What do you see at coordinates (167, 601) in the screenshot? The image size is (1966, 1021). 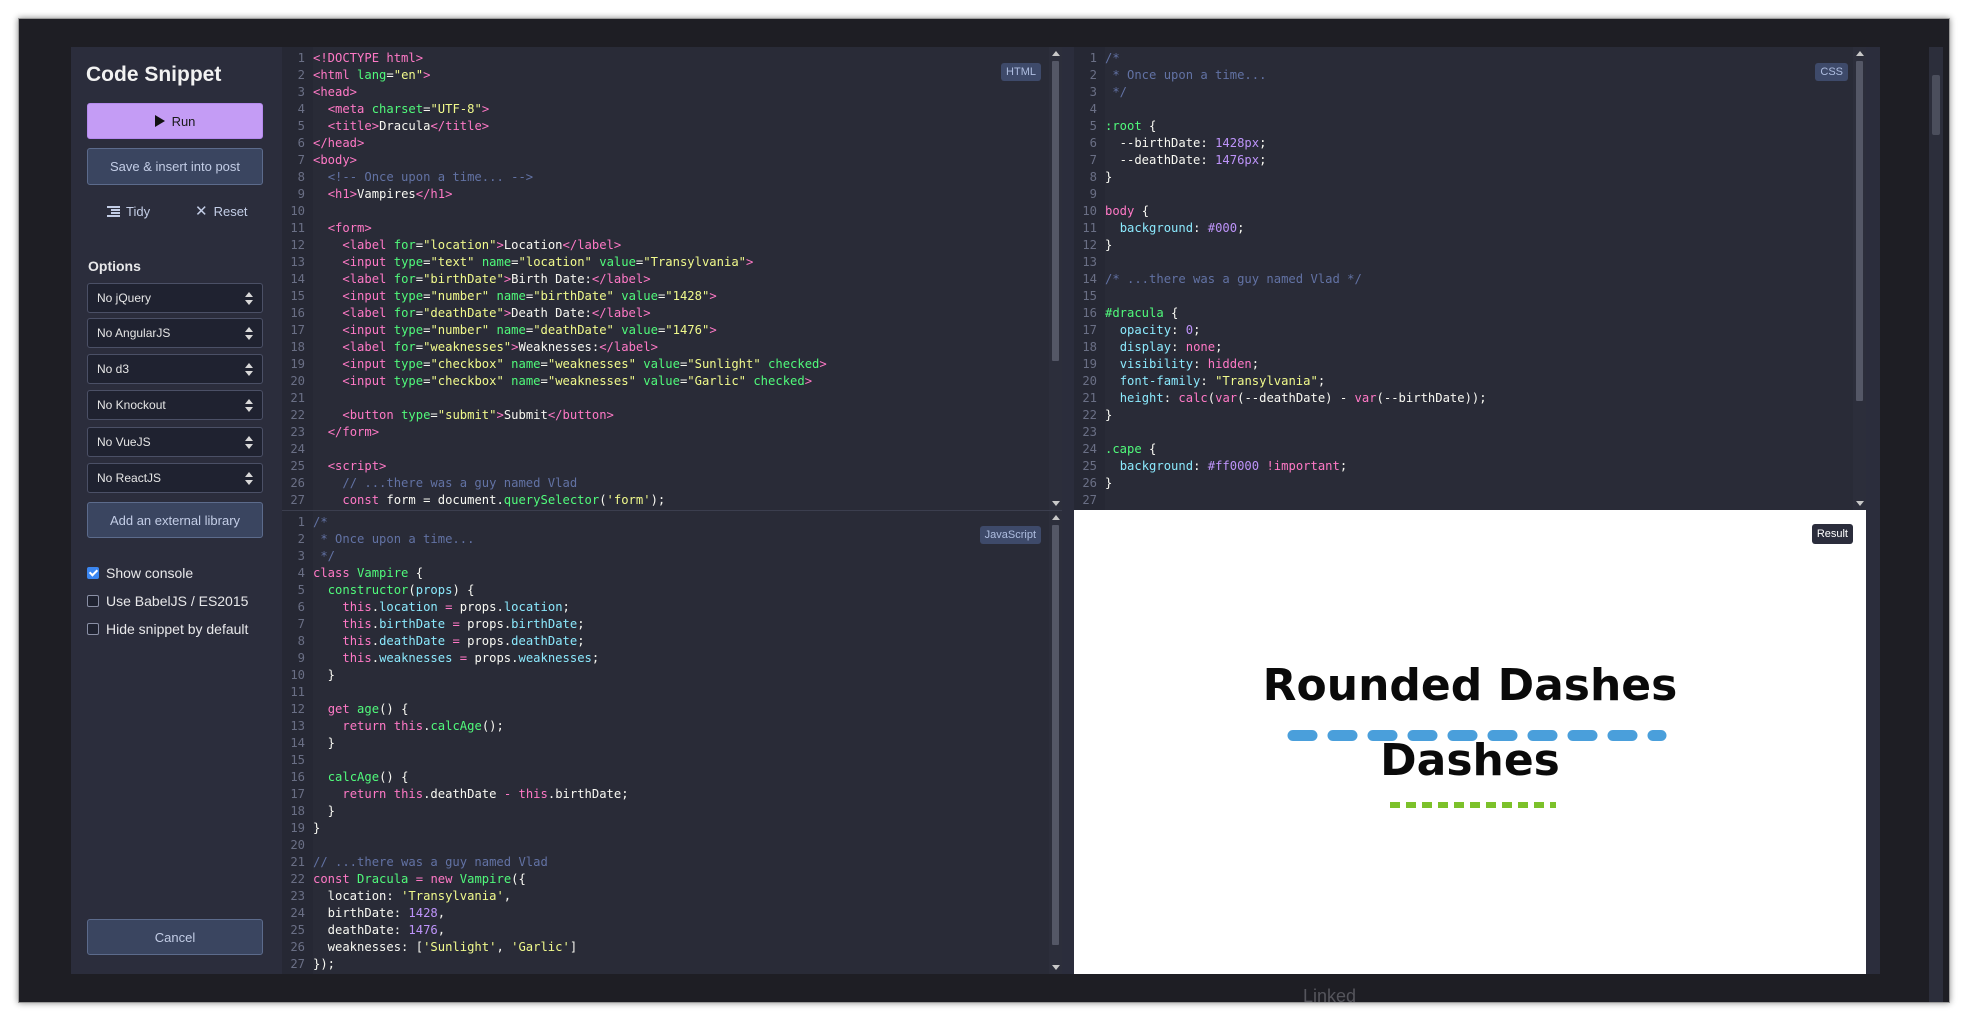 I see `babeljs-option: Use BabelJS / ES2015` at bounding box center [167, 601].